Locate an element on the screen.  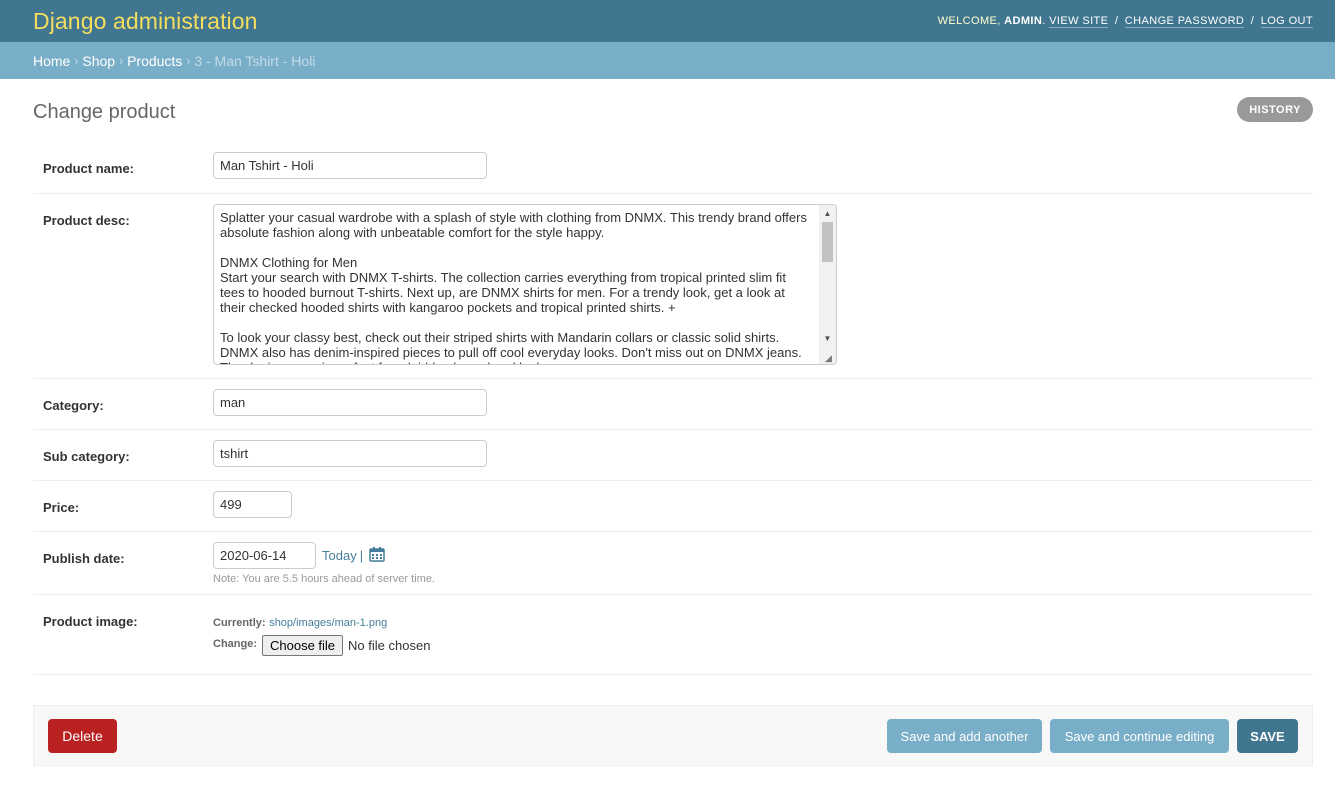
scroll-down-arrow-icon: ▼ is located at coordinates (827, 338).